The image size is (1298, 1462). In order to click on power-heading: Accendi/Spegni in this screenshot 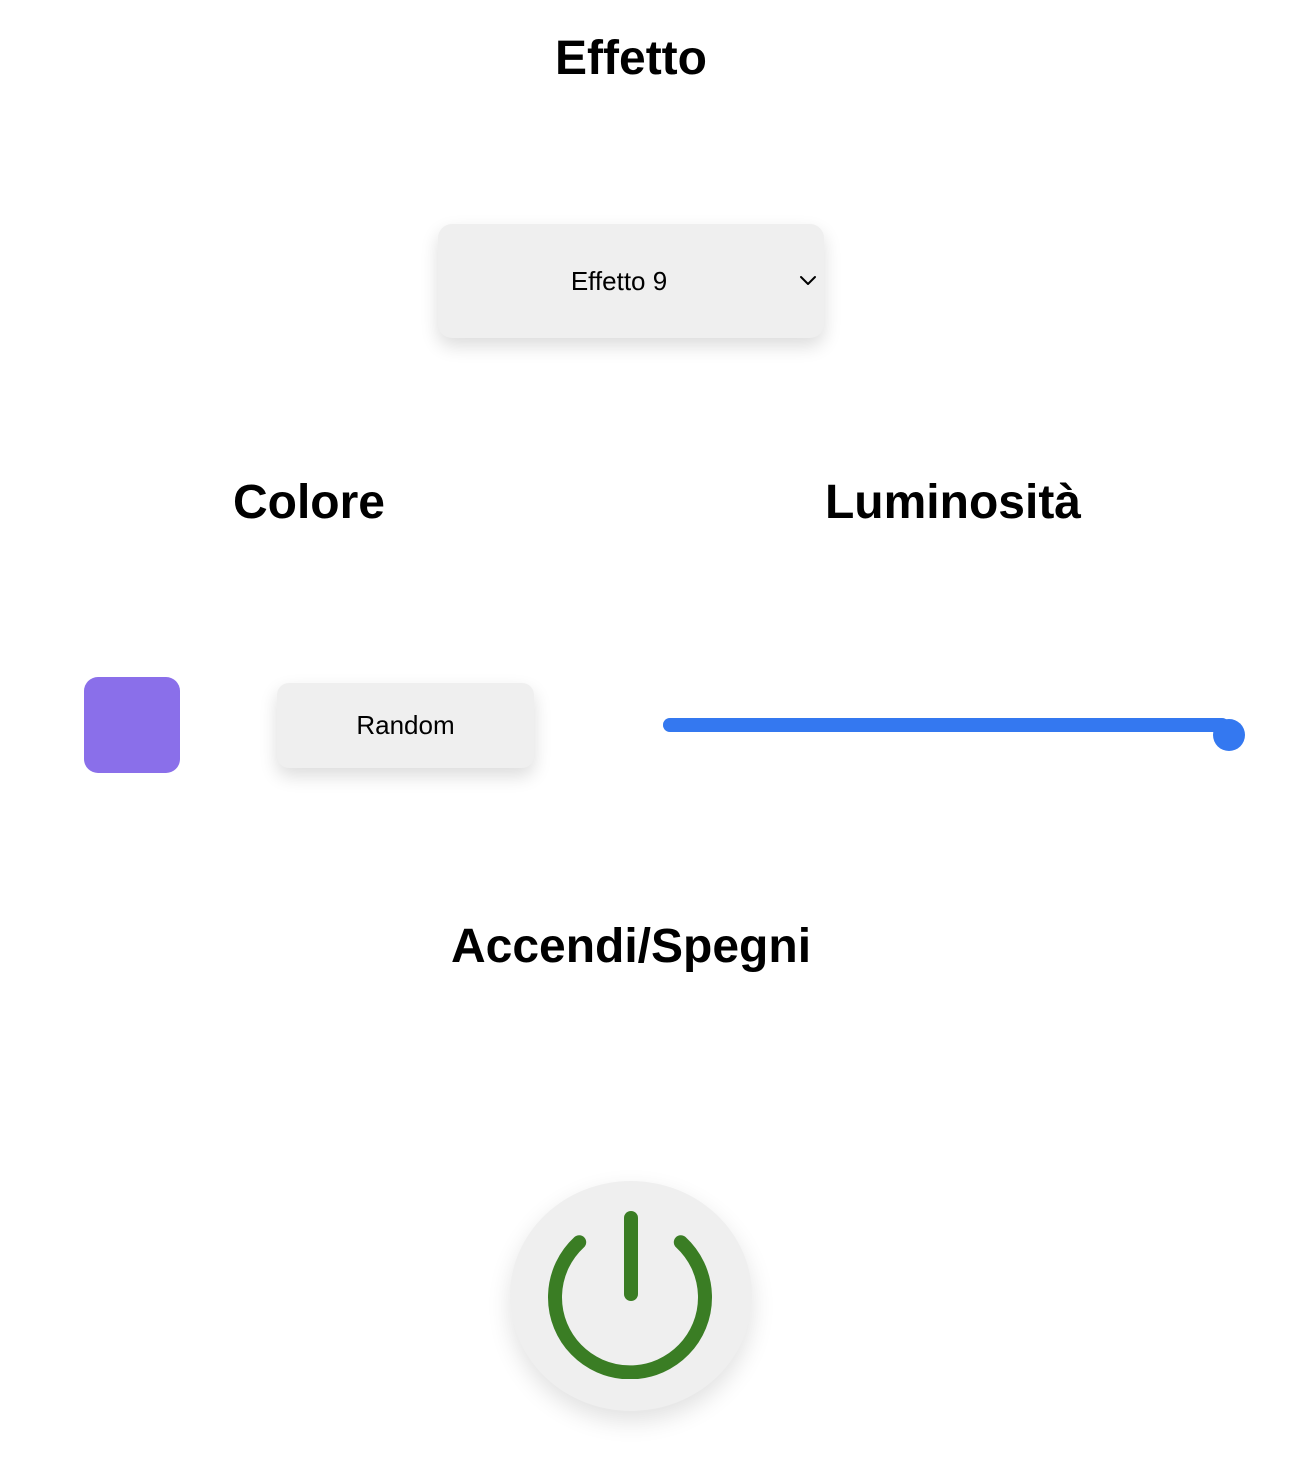, I will do `click(631, 946)`.